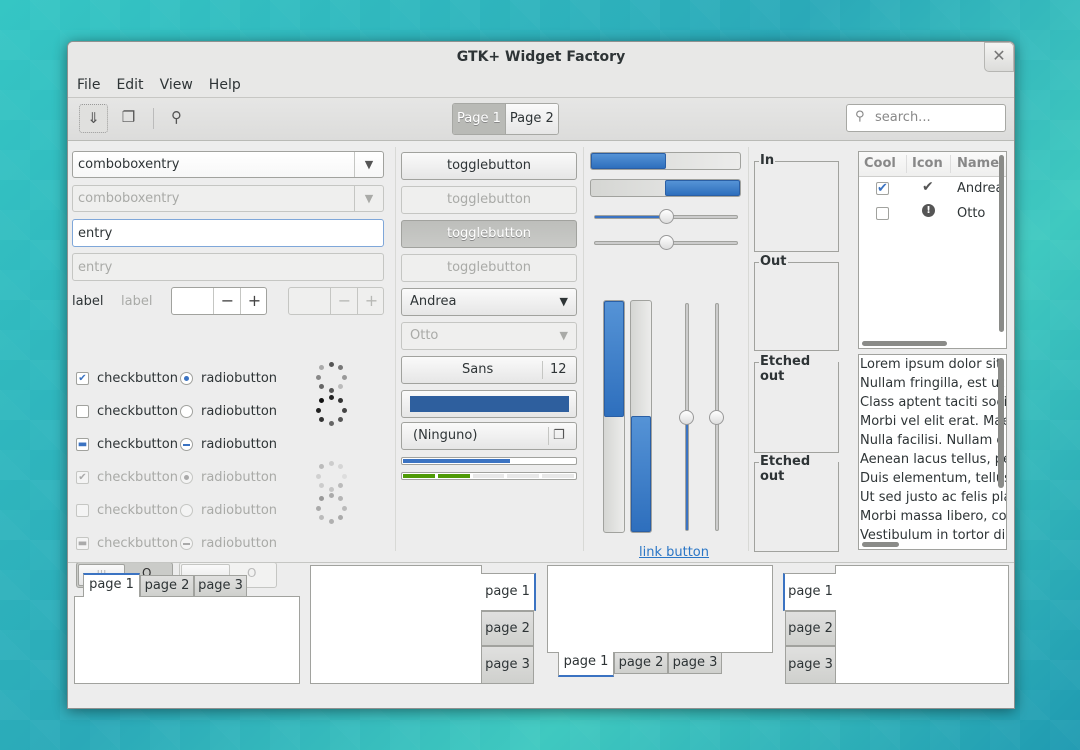  I want to click on radio-unselected, so click(186, 411).